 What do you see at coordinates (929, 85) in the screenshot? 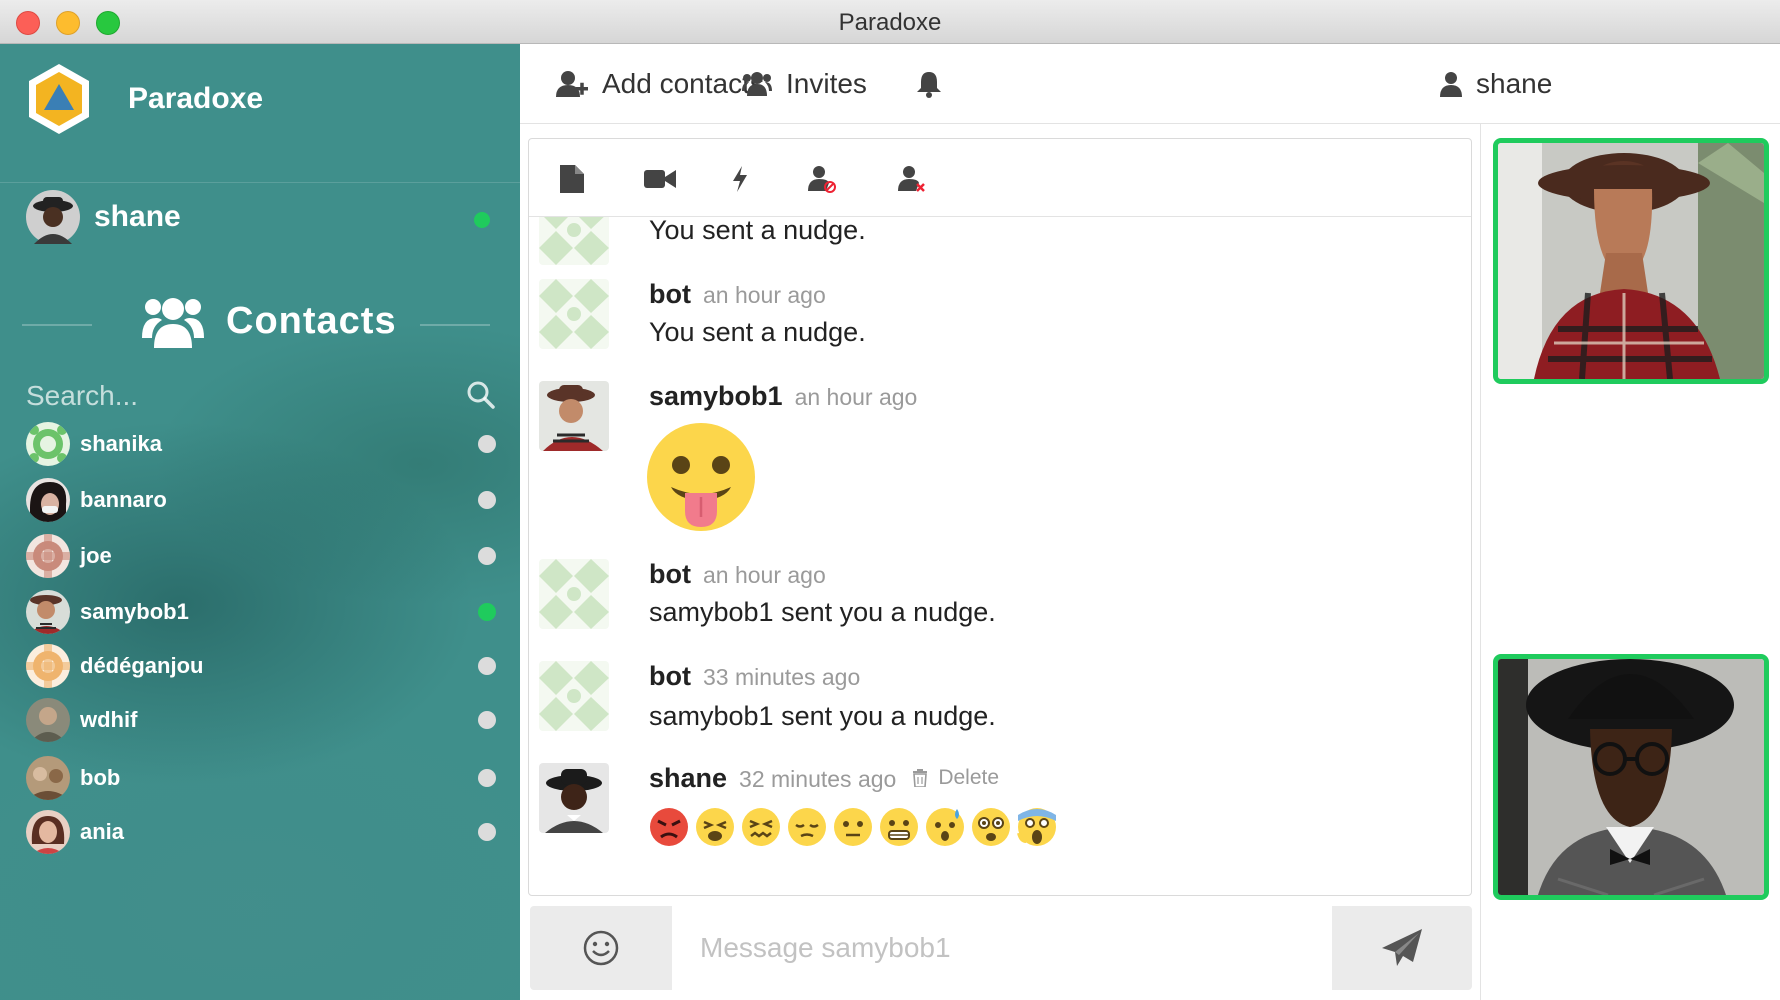
I see `bell-icon` at bounding box center [929, 85].